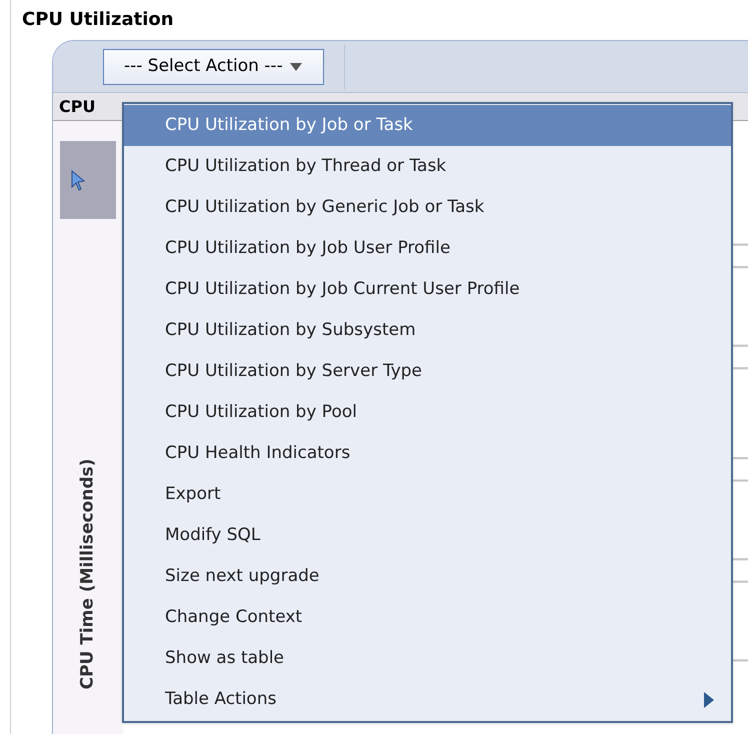 Image resolution: width=748 pixels, height=734 pixels. Describe the element at coordinates (709, 699) in the screenshot. I see `submenu-arrow-icon` at that location.